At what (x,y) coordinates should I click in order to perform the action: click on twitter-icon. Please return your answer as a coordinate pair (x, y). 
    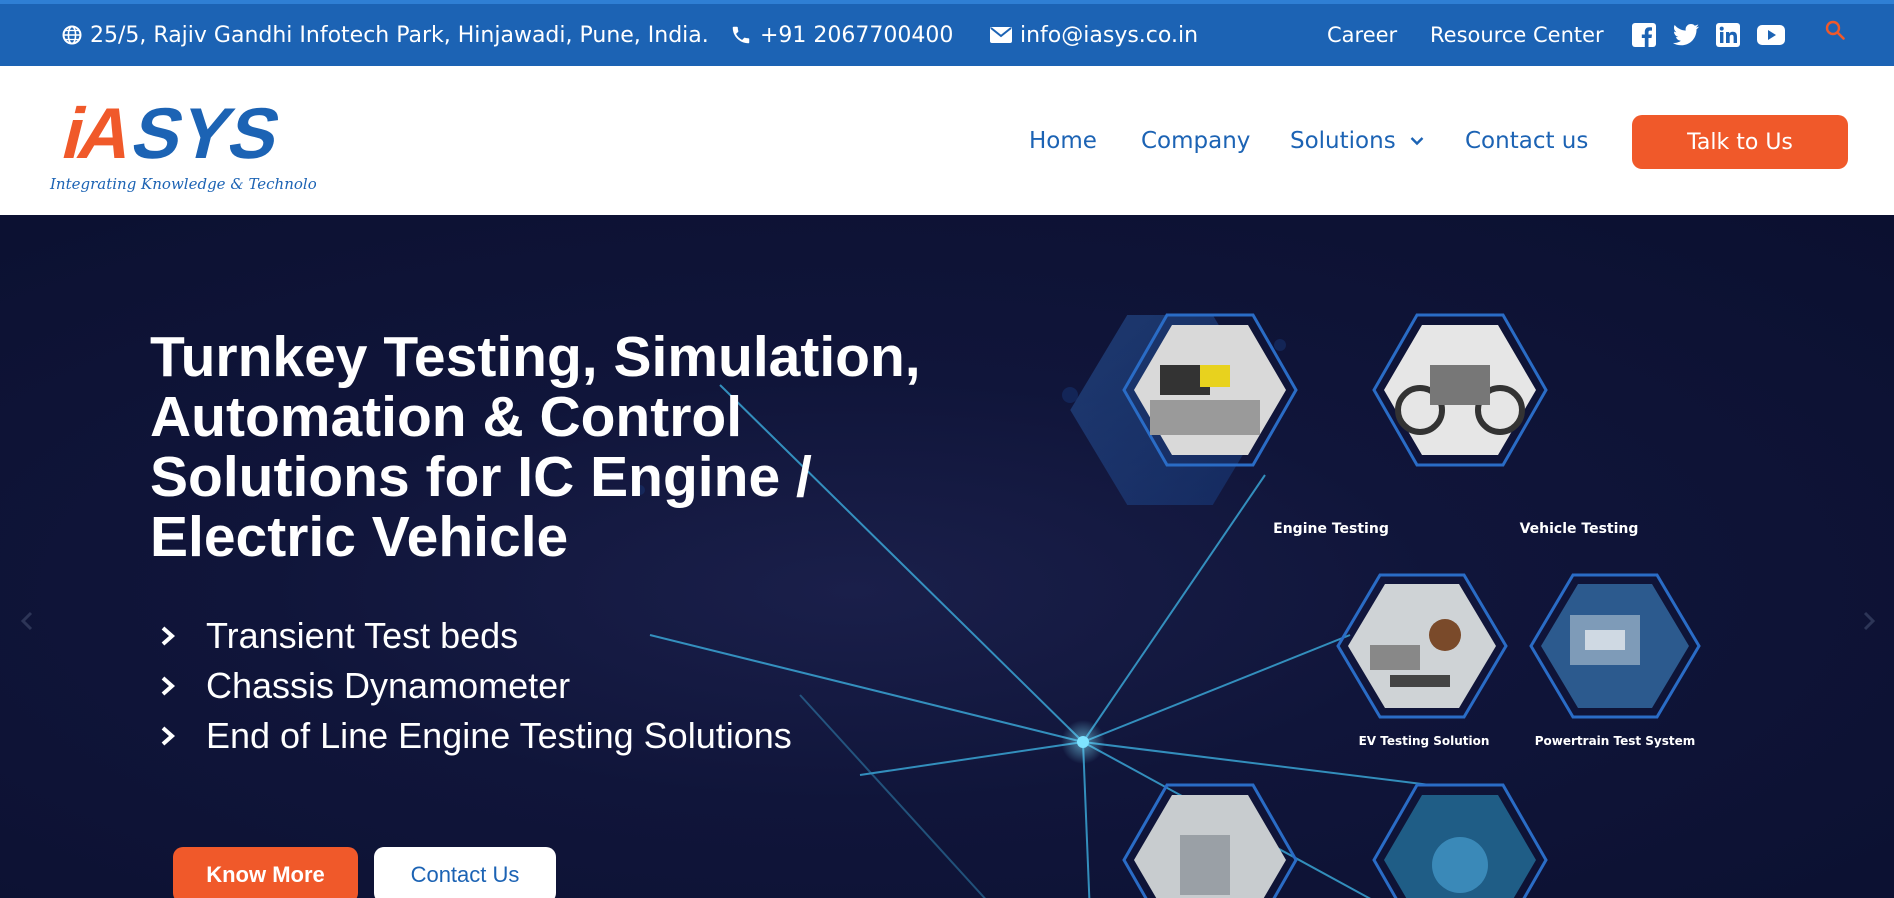
    Looking at the image, I should click on (1686, 35).